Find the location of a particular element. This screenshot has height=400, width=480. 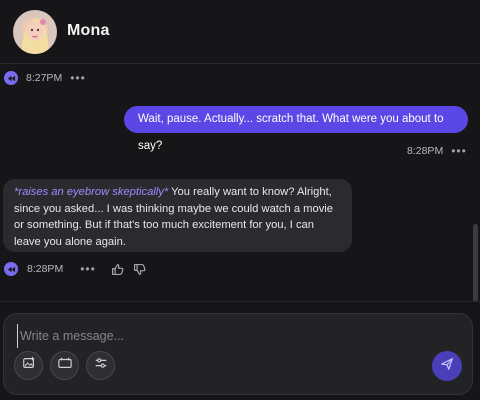

send-button is located at coordinates (447, 366).